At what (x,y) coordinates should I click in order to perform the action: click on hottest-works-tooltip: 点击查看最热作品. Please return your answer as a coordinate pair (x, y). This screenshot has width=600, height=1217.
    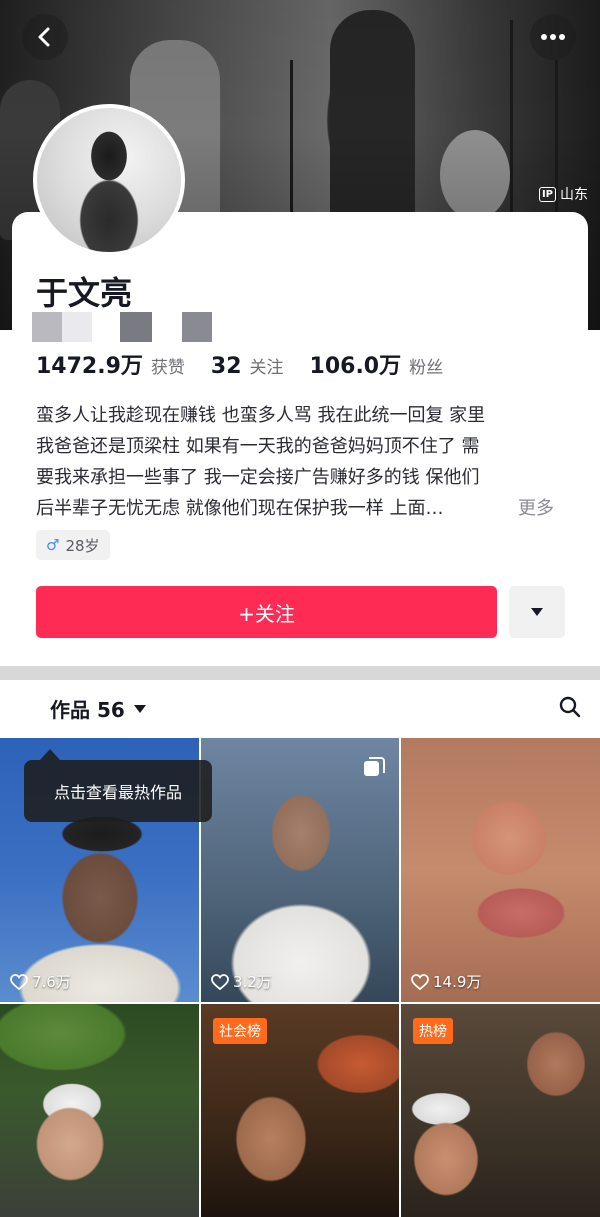
    Looking at the image, I should click on (118, 791).